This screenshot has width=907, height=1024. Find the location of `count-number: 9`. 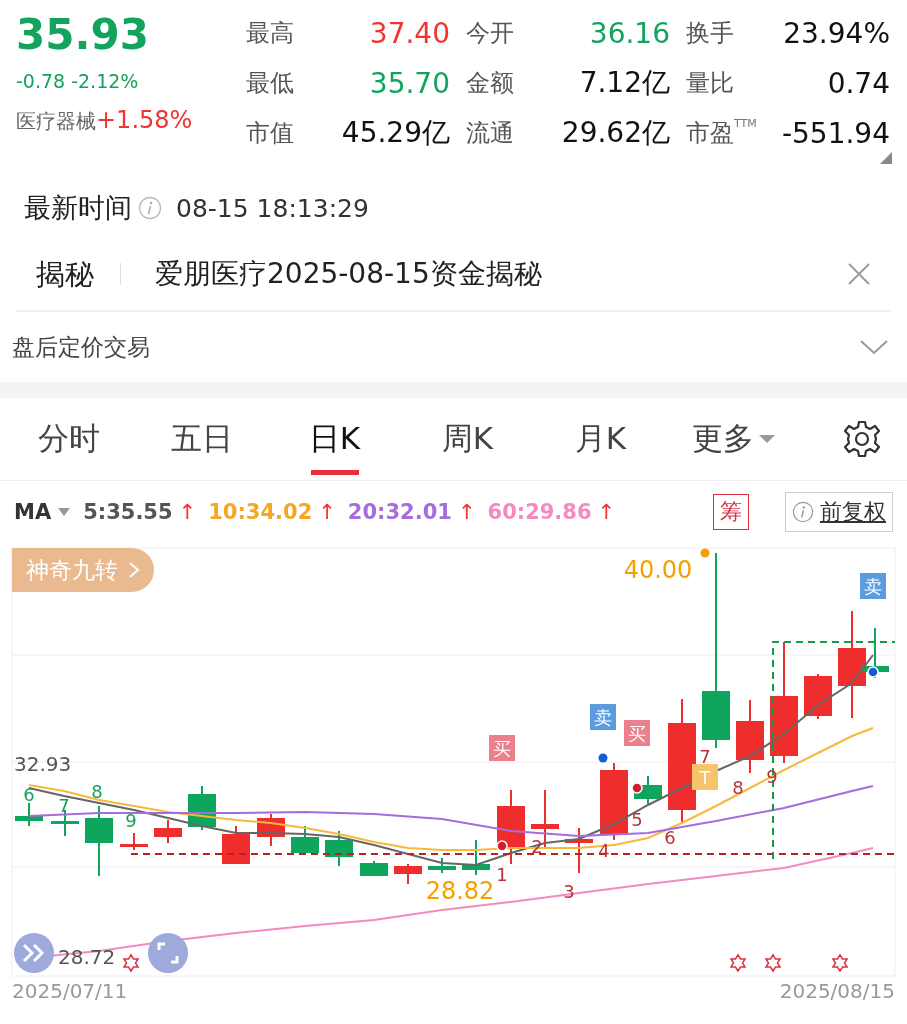

count-number: 9 is located at coordinates (131, 820).